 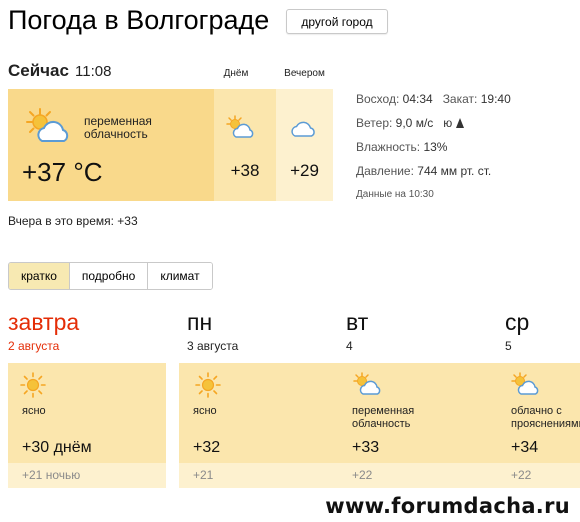 I want to click on forecast-day-date: 3 августа, so click(x=213, y=346).